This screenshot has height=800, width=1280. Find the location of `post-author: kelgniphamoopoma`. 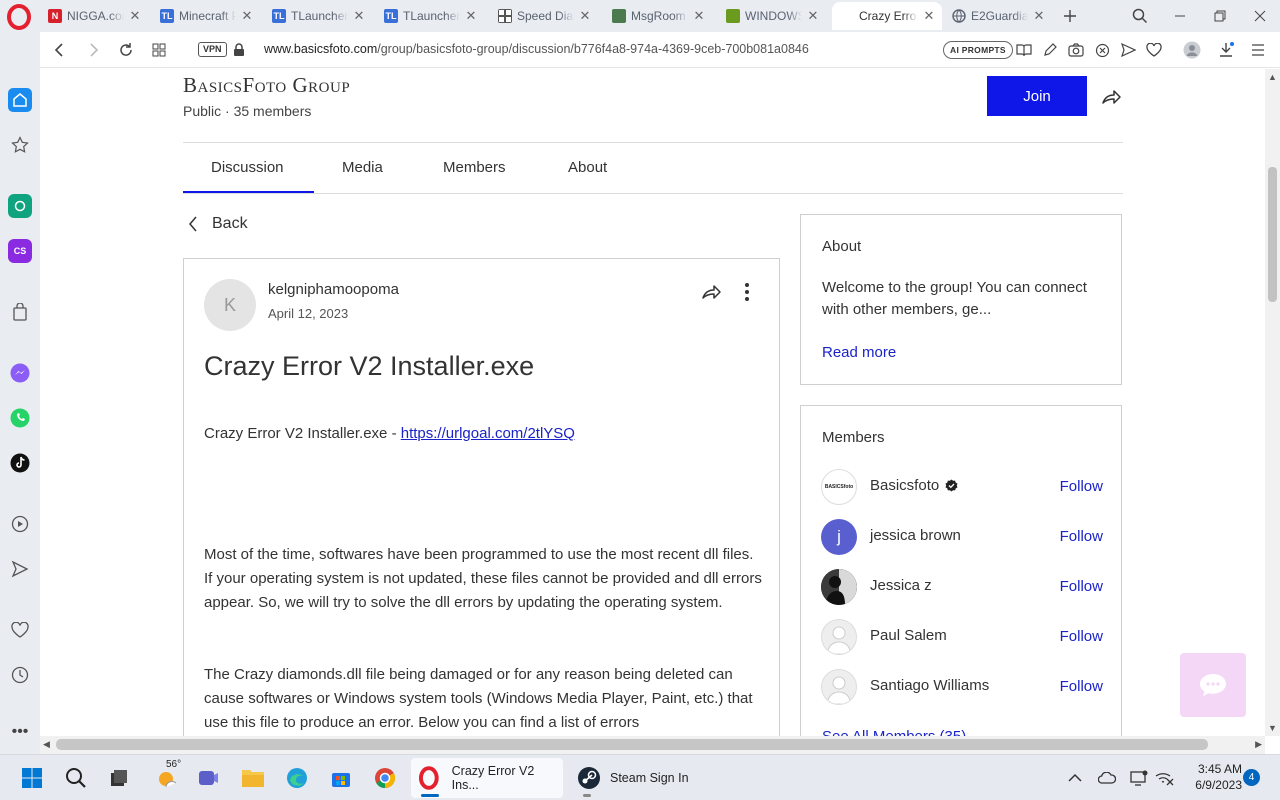

post-author: kelgniphamoopoma is located at coordinates (333, 289).